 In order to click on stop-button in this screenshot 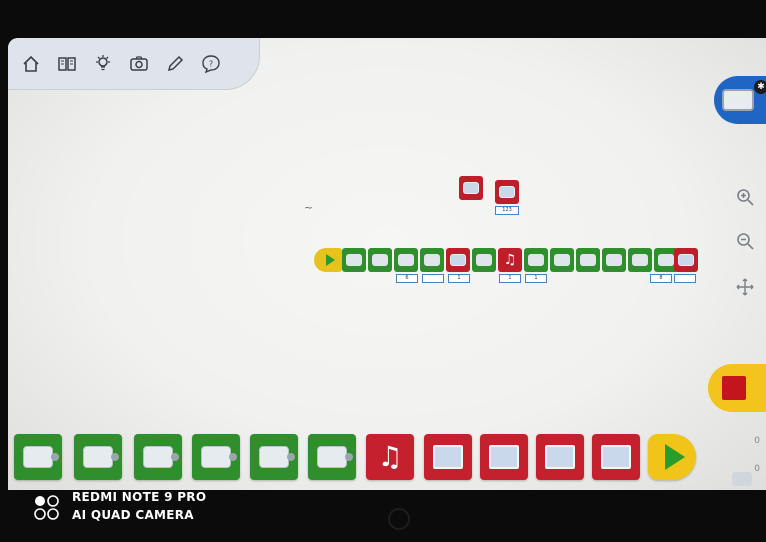, I will do `click(737, 388)`.